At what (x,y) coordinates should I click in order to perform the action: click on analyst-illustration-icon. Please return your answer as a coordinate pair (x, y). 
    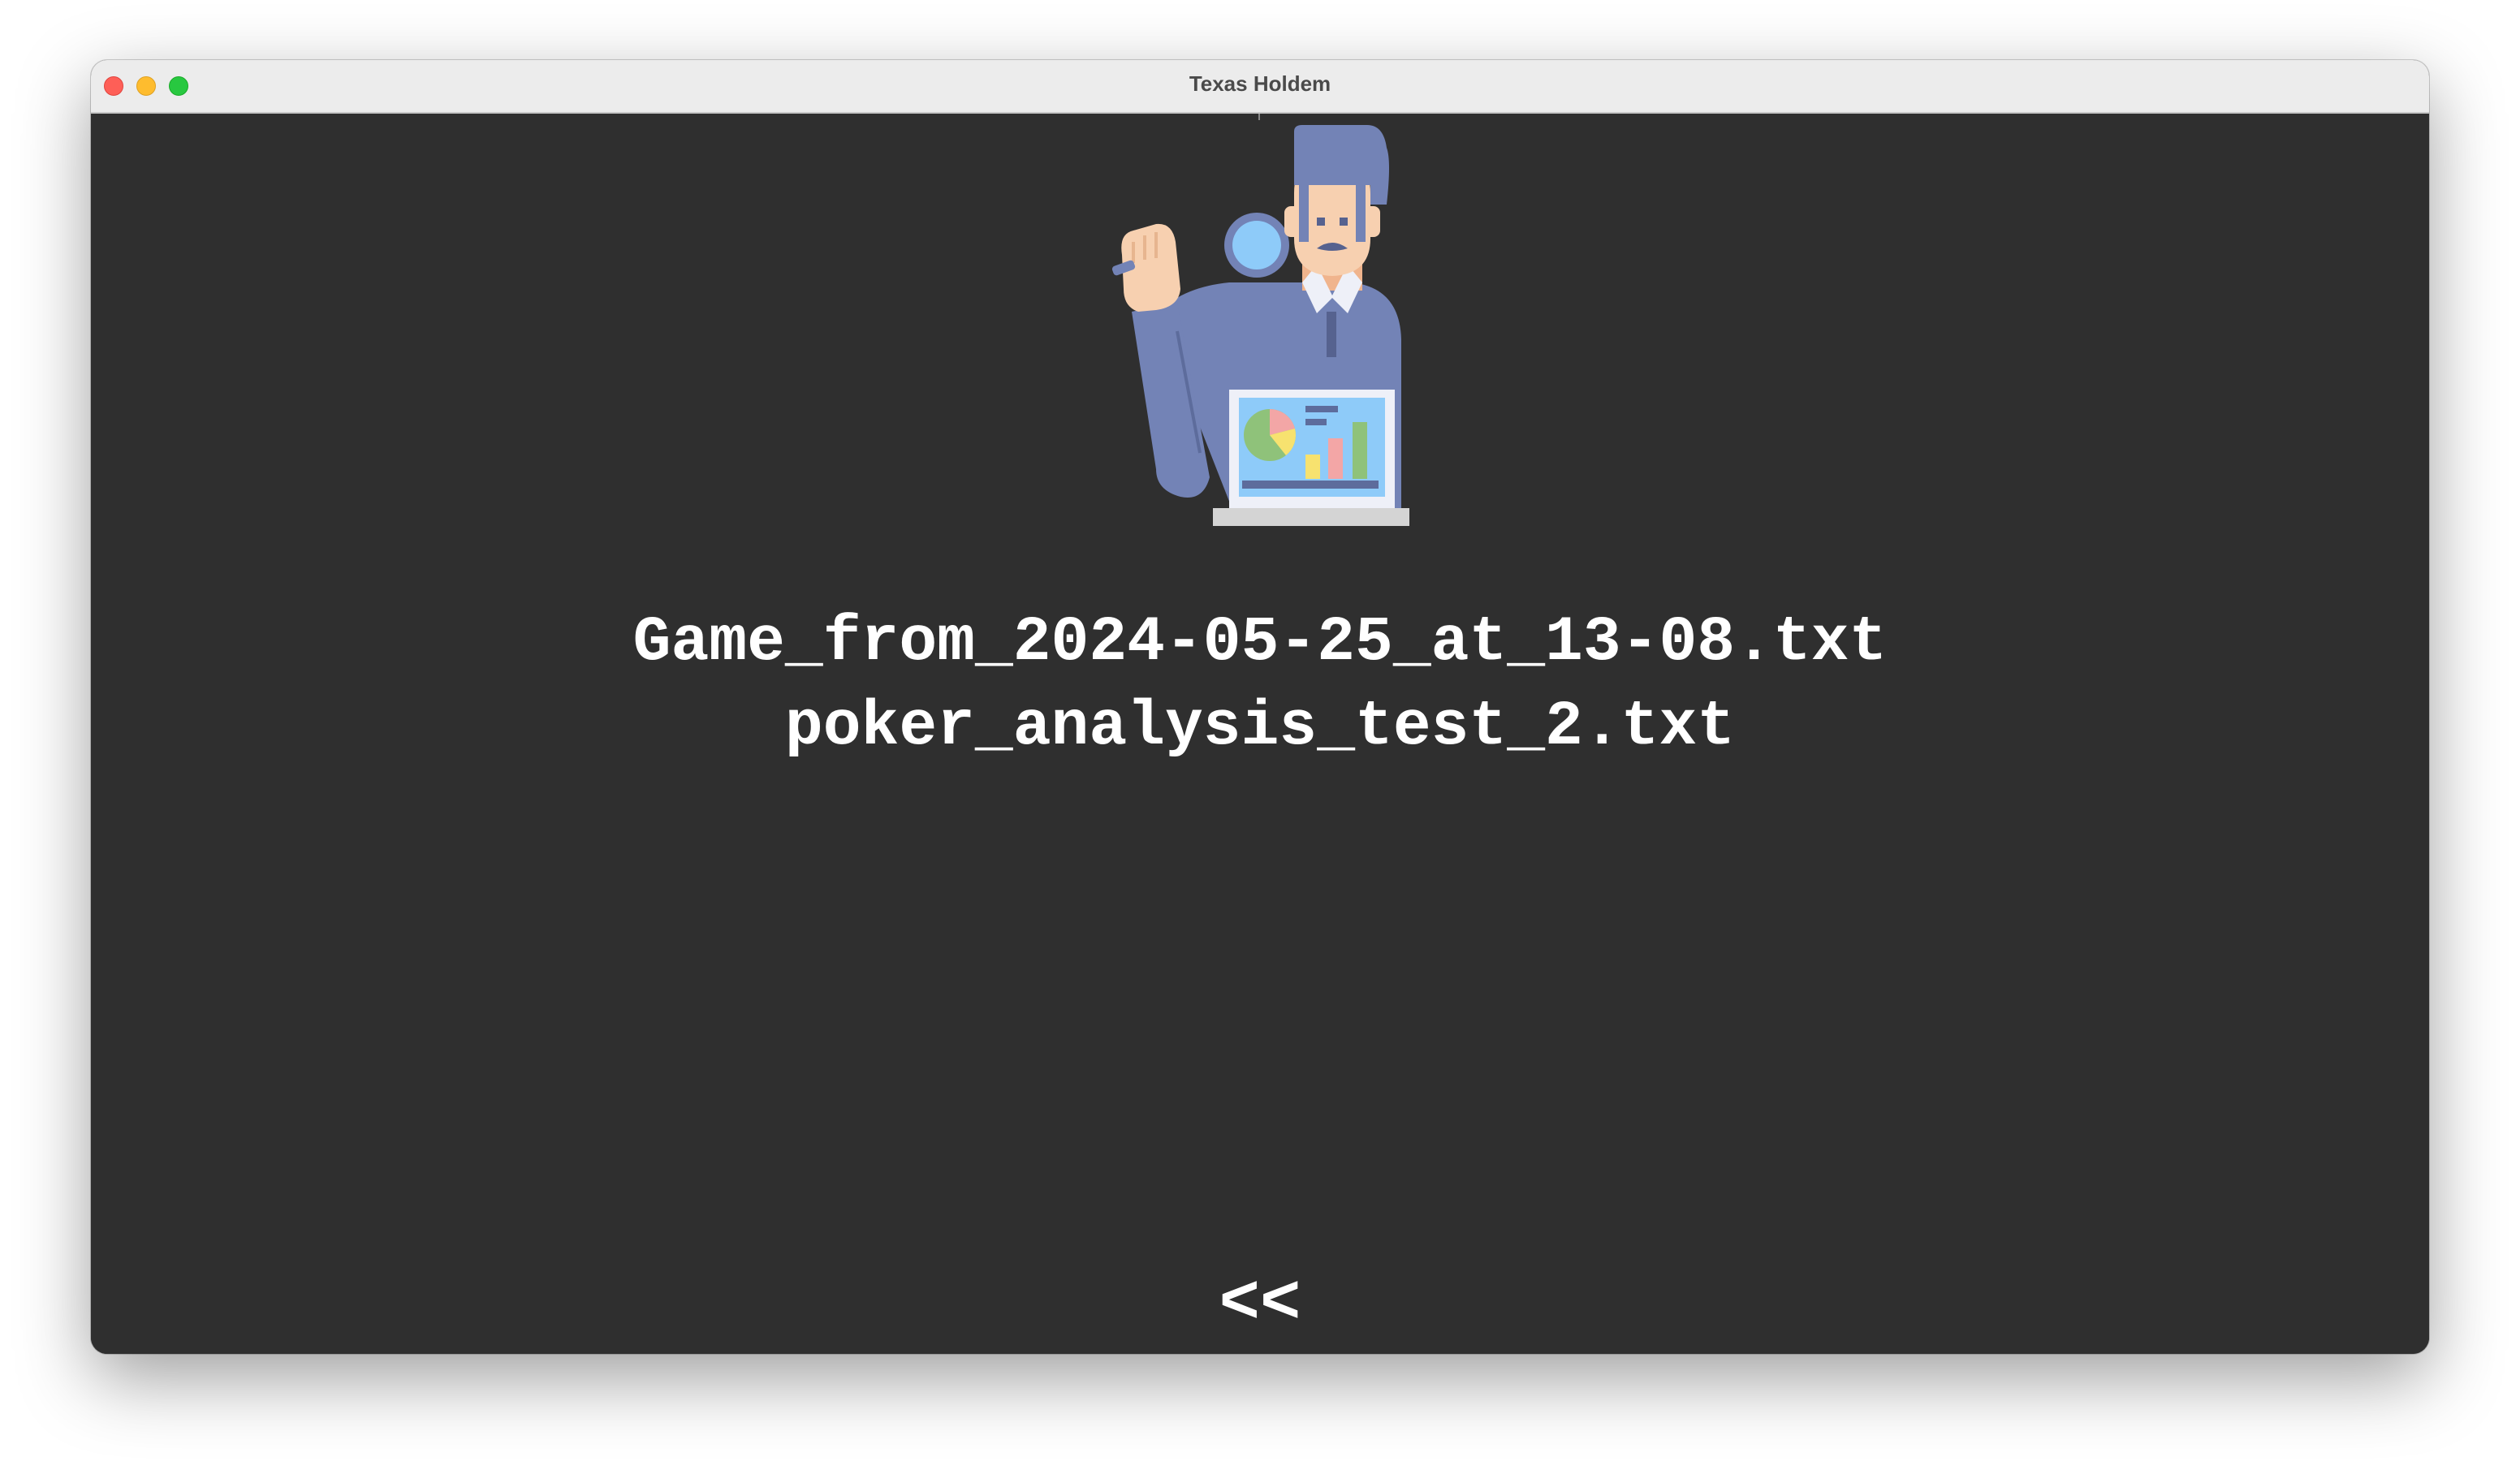
    Looking at the image, I should click on (1260, 325).